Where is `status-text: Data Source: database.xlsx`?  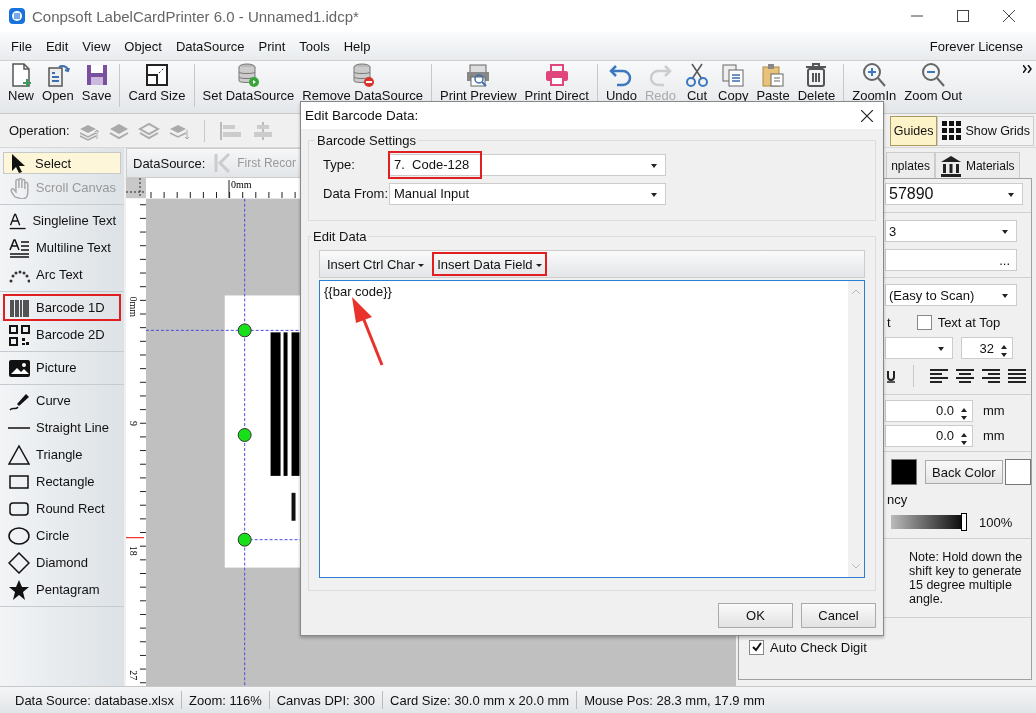 status-text: Data Source: database.xlsx is located at coordinates (94, 700).